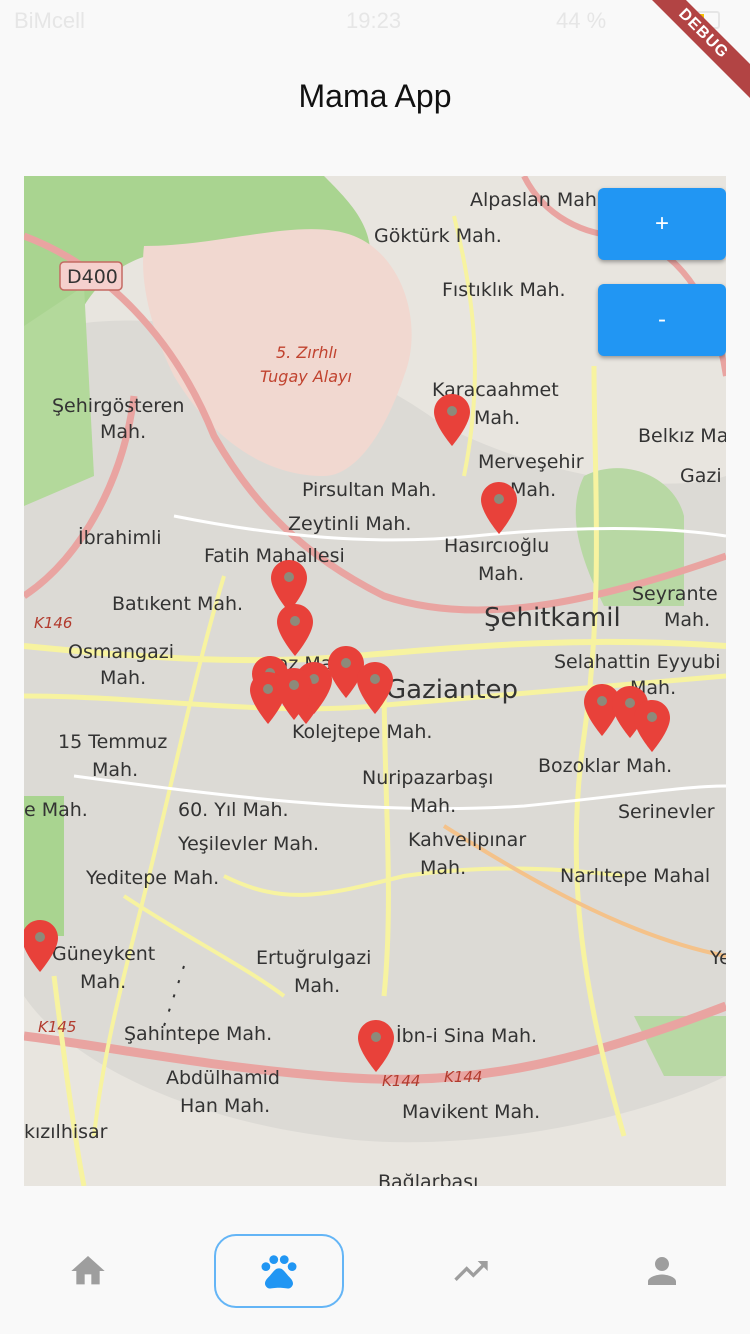 This screenshot has width=750, height=1334. Describe the element at coordinates (536, 200) in the screenshot. I see `map-label-alpaslan: Alpaslan Mah.` at that location.